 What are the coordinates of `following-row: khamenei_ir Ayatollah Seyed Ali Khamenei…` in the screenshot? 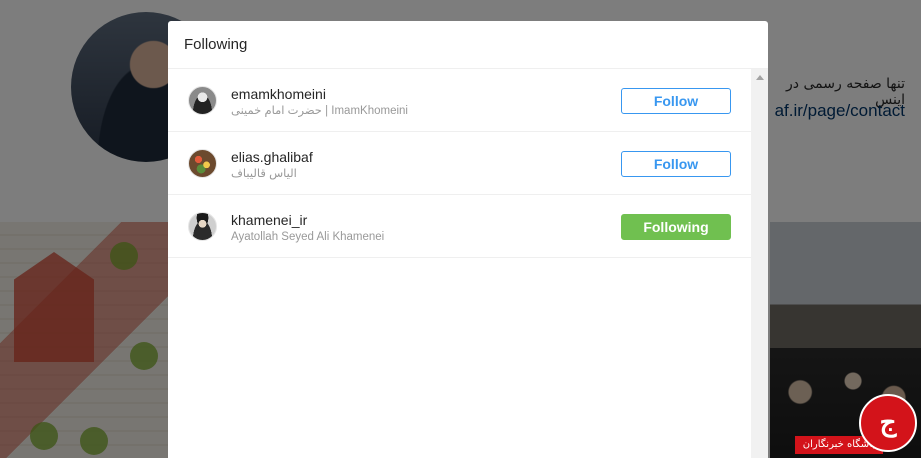 It's located at (459, 226).